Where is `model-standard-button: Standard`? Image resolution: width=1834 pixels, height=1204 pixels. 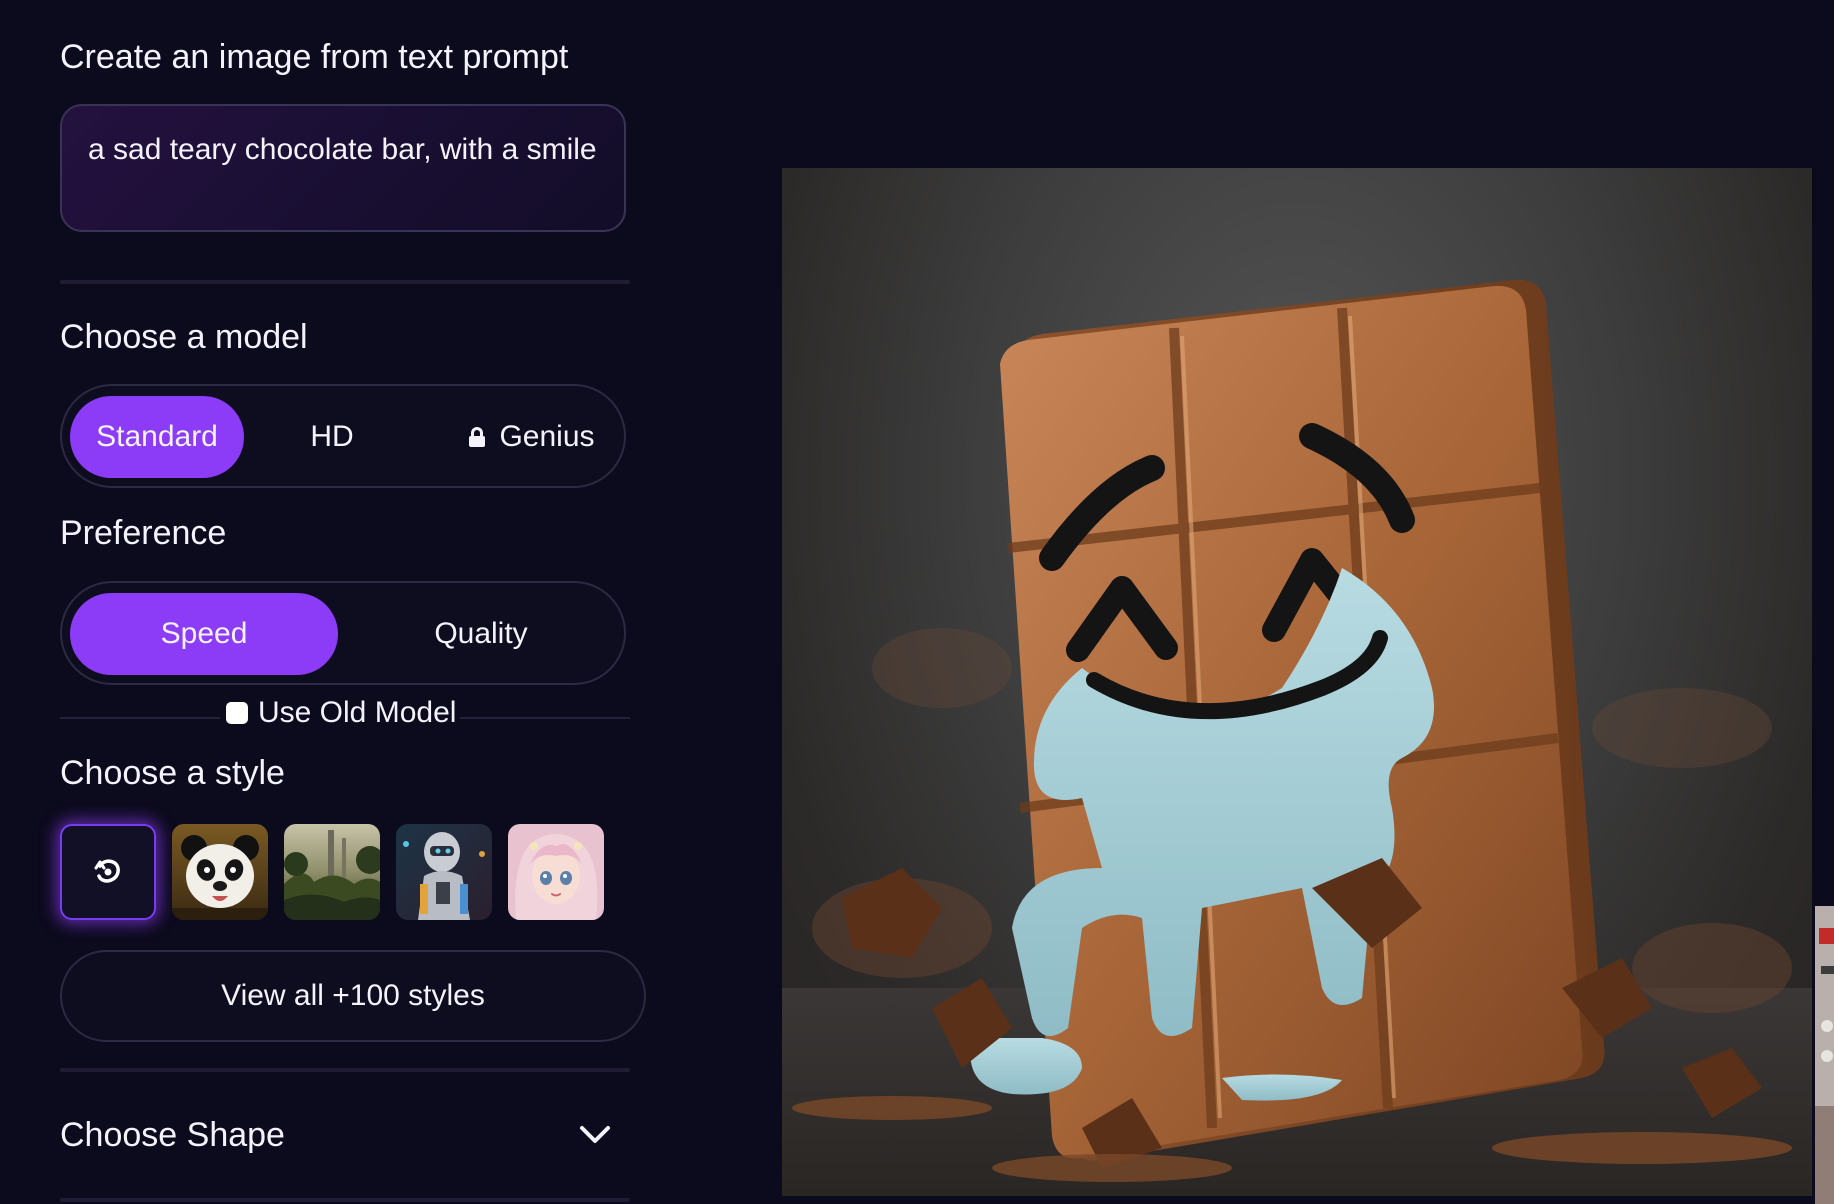
model-standard-button: Standard is located at coordinates (157, 437).